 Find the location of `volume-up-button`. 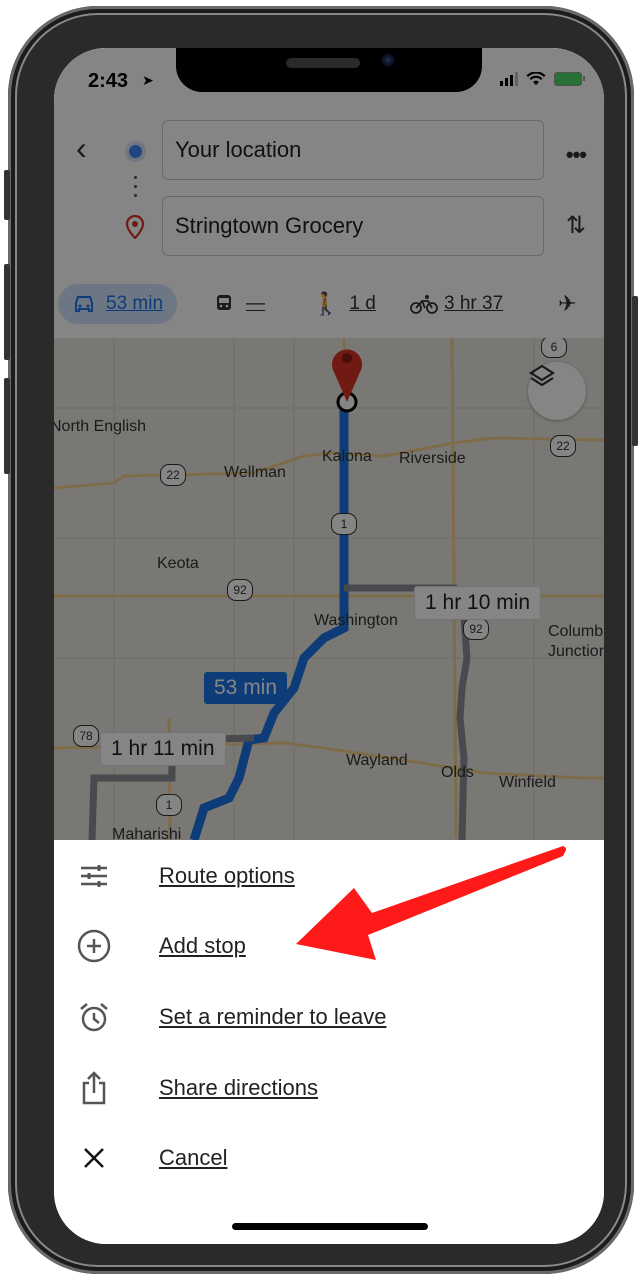

volume-up-button is located at coordinates (7, 312).